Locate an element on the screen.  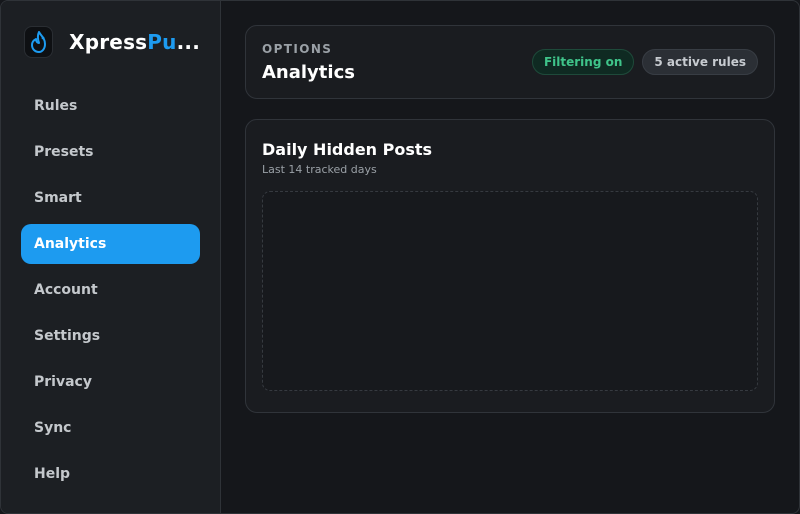
header-titles: OPTIONS Analytics is located at coordinates (308, 62).